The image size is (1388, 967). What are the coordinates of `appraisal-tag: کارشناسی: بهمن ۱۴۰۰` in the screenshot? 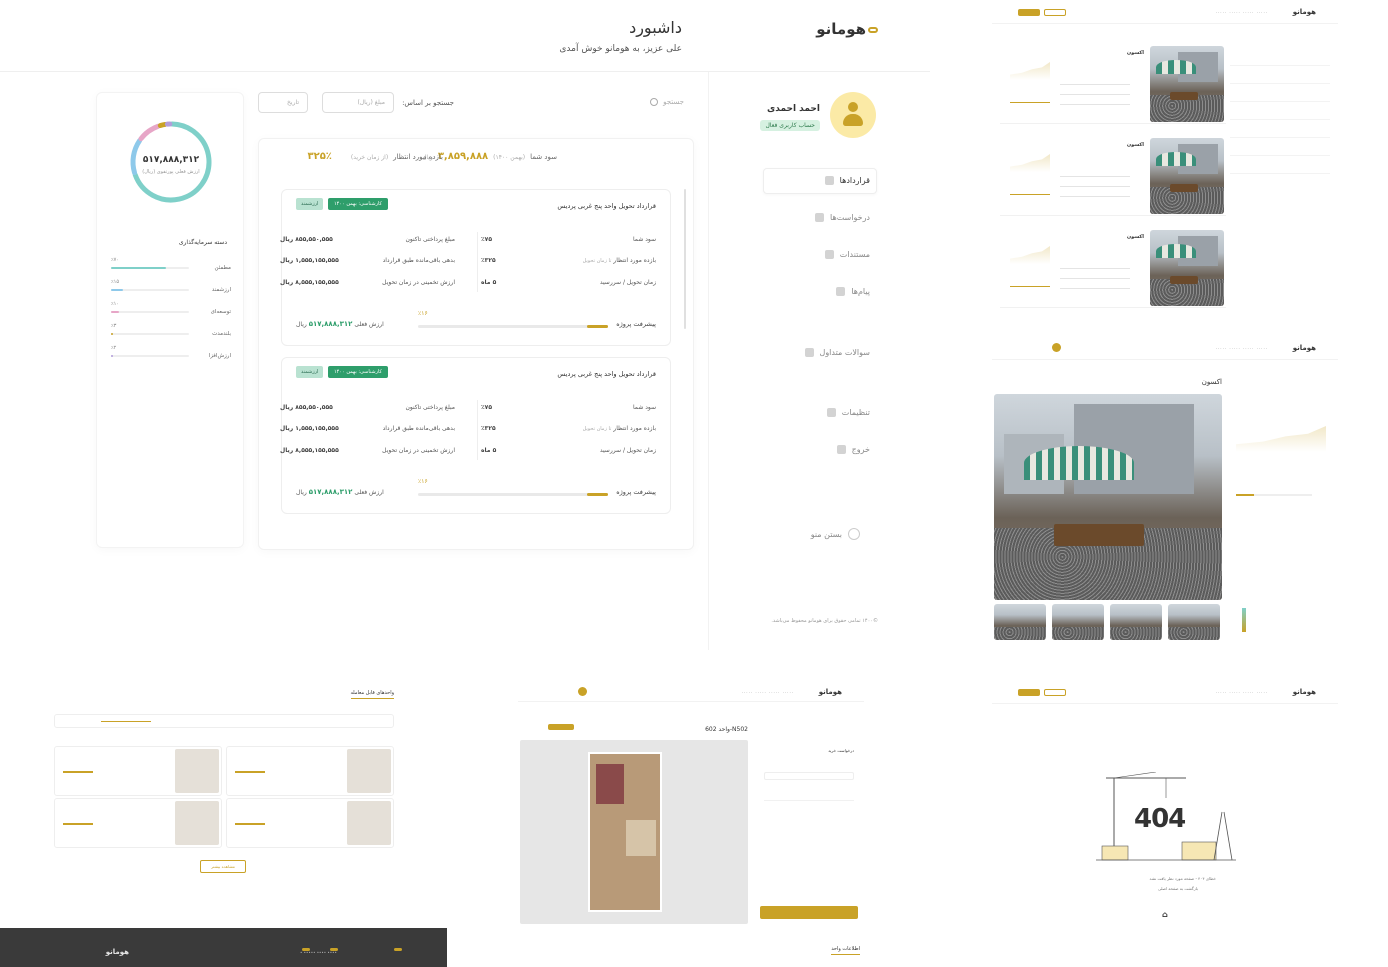 It's located at (358, 204).